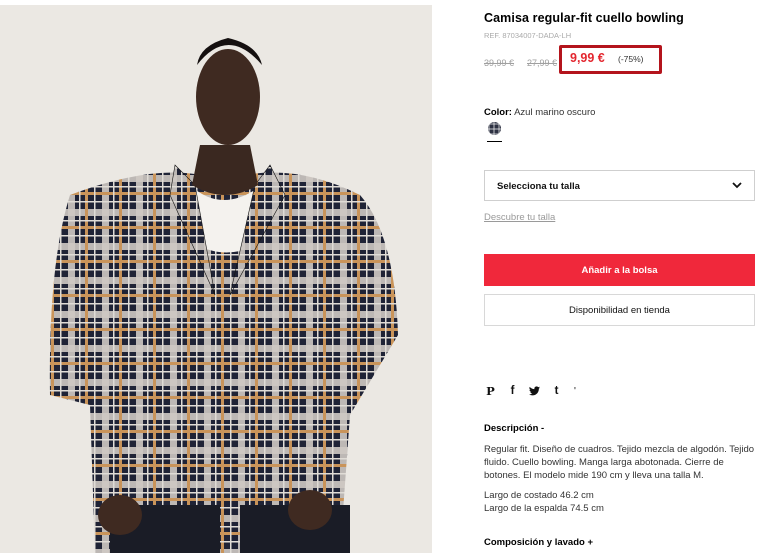  What do you see at coordinates (499, 63) in the screenshot?
I see `original-price: 39,99 €` at bounding box center [499, 63].